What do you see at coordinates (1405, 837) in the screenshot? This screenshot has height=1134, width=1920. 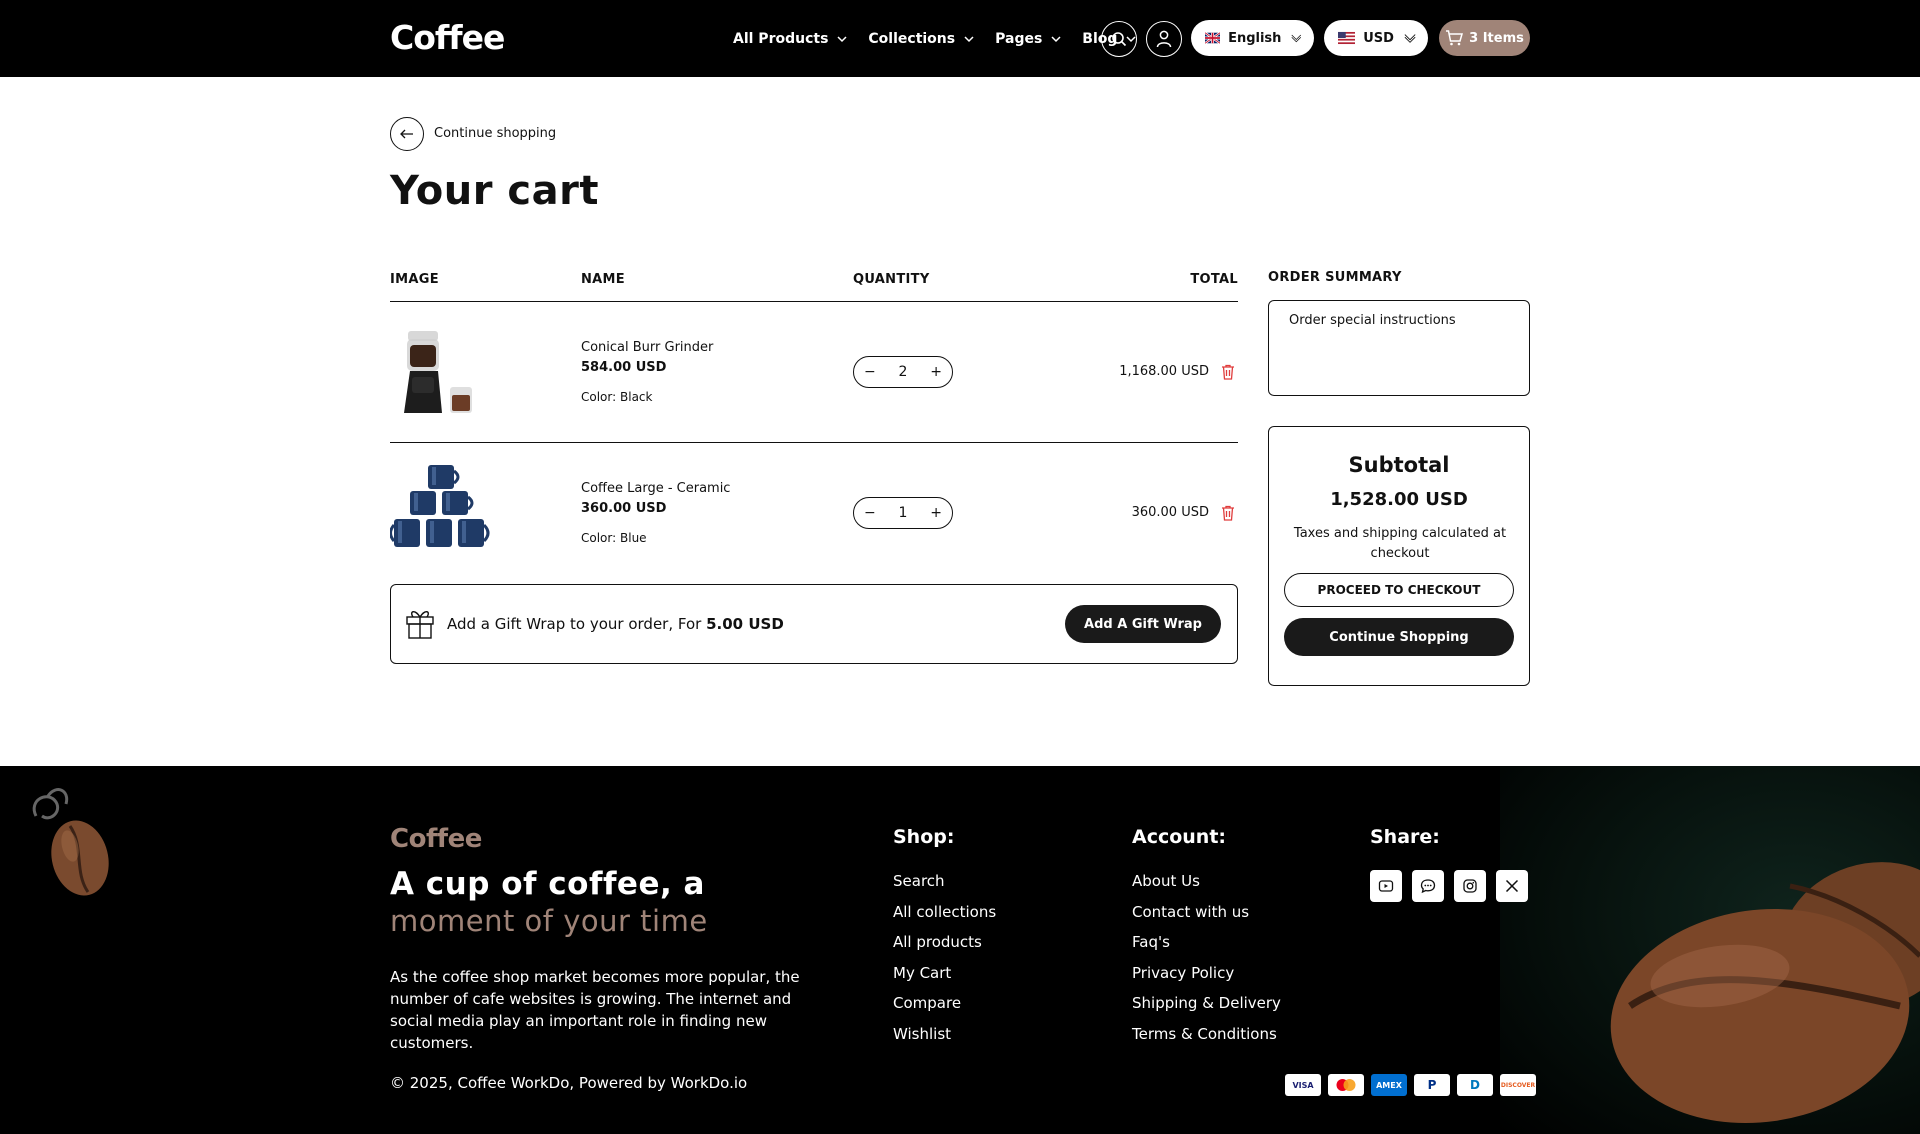 I see `footer-share-title: Share:` at bounding box center [1405, 837].